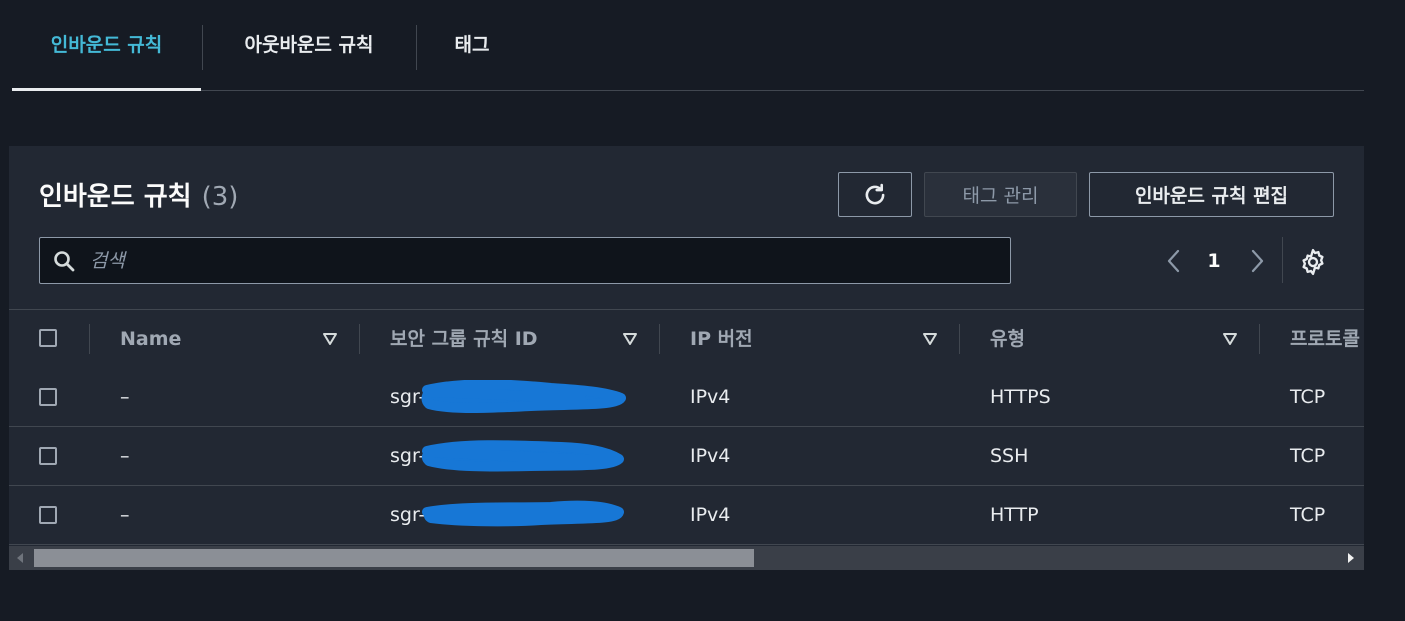  Describe the element at coordinates (64, 261) in the screenshot. I see `search-icon` at that location.